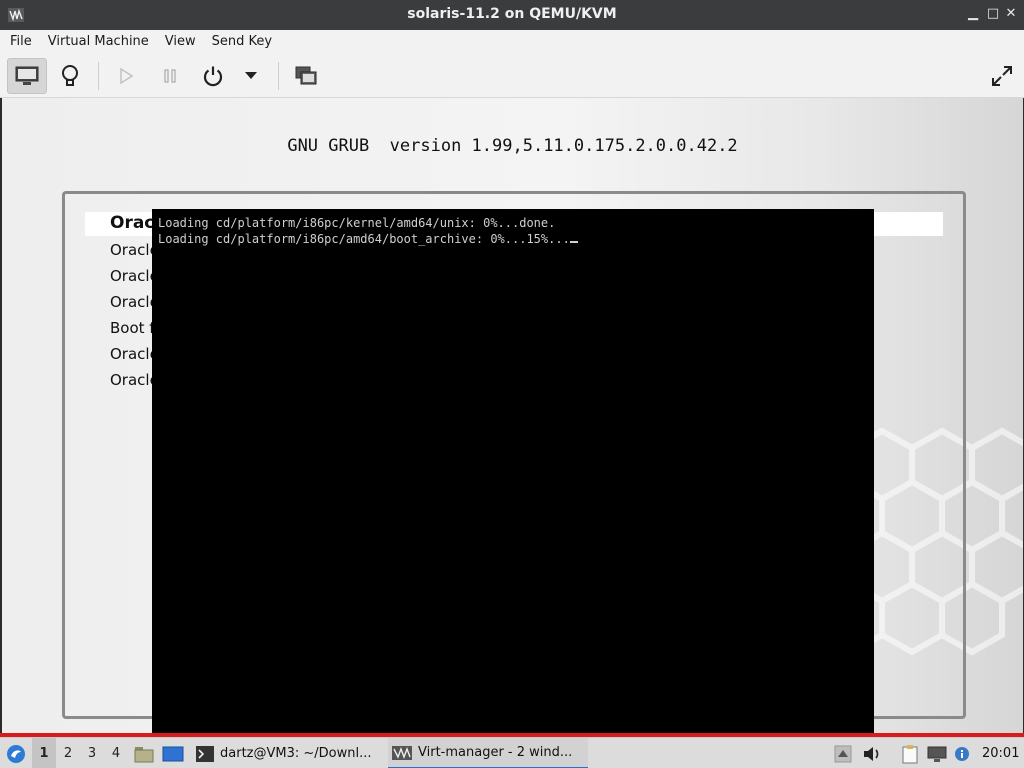 The height and width of the screenshot is (768, 1024). Describe the element at coordinates (180, 42) in the screenshot. I see `menu-view: View` at that location.